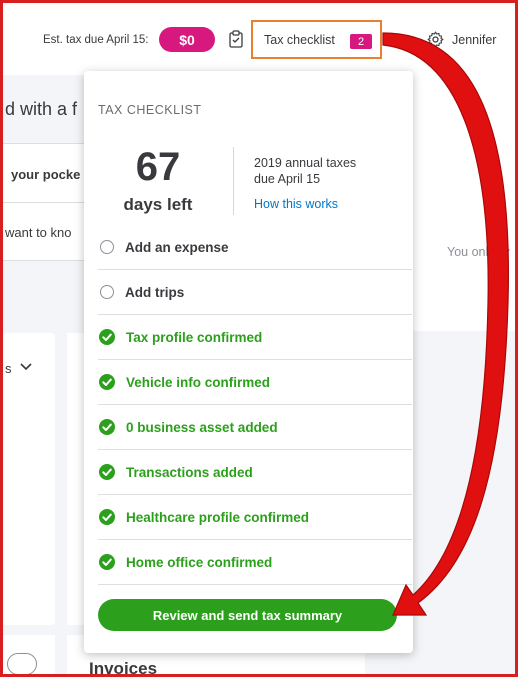  I want to click on background-divider, so click(45, 202).